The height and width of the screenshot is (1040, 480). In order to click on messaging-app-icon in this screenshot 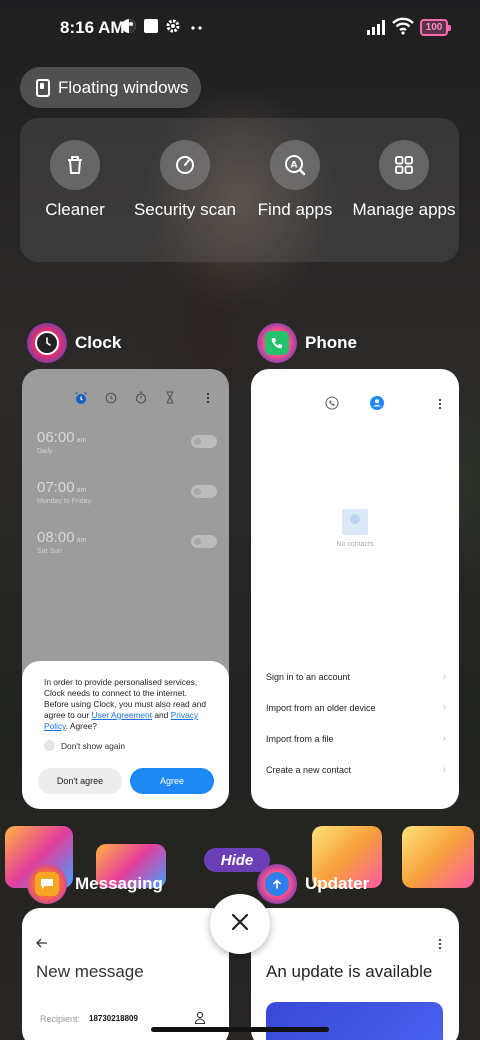, I will do `click(47, 884)`.